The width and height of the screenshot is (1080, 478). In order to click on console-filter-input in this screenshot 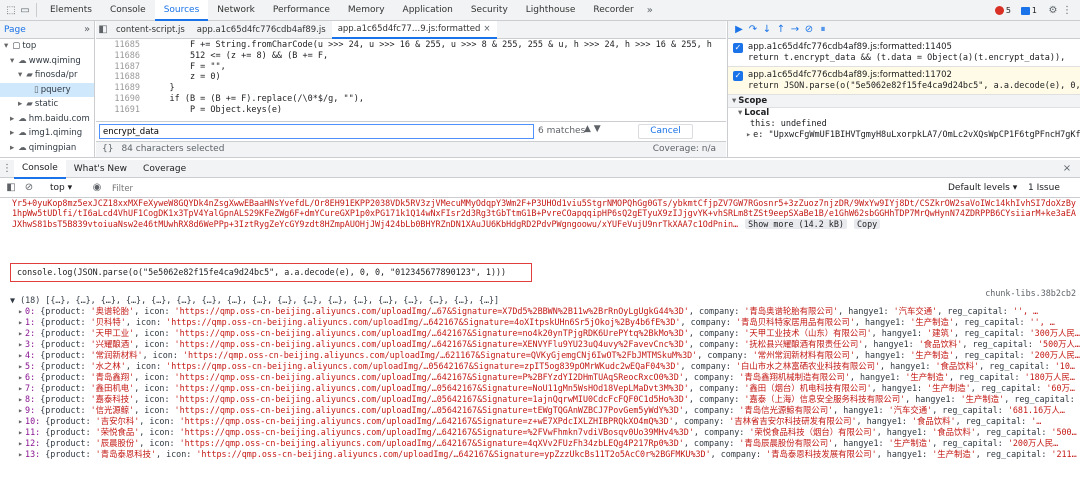, I will do `click(392, 188)`.